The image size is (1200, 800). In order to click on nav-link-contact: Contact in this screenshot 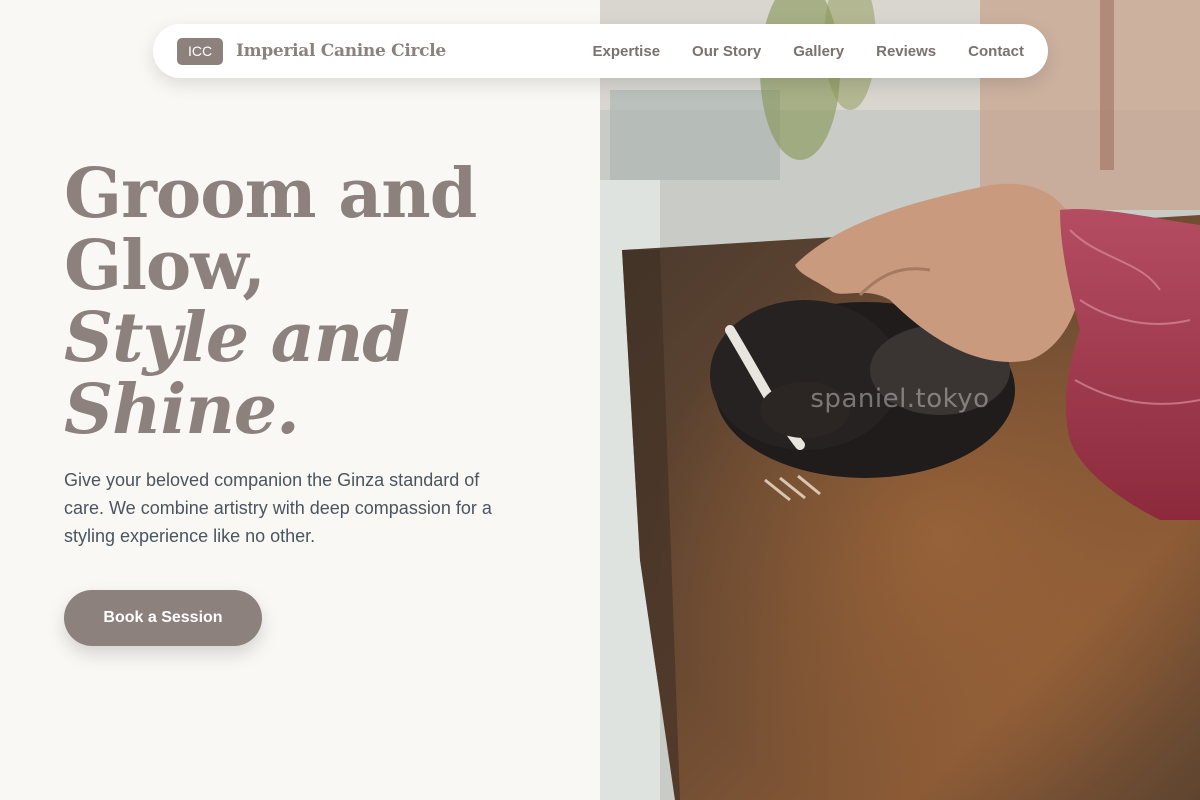, I will do `click(996, 51)`.